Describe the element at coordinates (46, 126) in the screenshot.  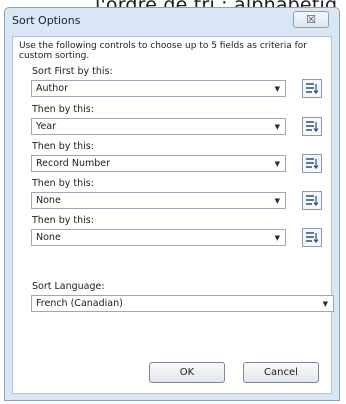
I see `sort-field-2-value: Year` at that location.